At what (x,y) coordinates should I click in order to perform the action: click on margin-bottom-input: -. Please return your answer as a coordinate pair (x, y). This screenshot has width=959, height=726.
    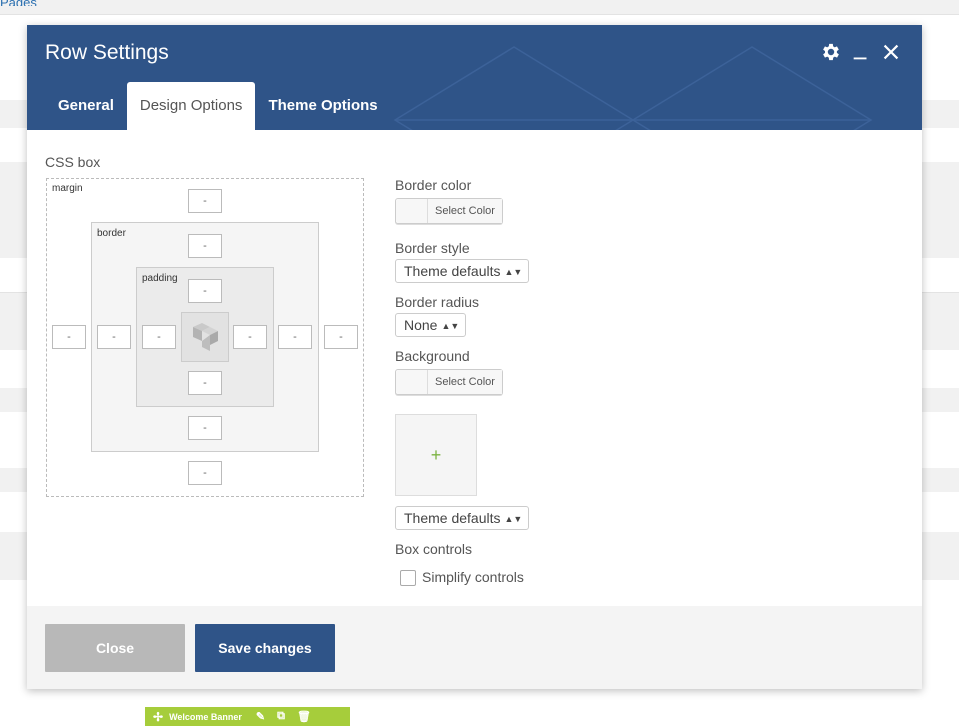
    Looking at the image, I should click on (205, 473).